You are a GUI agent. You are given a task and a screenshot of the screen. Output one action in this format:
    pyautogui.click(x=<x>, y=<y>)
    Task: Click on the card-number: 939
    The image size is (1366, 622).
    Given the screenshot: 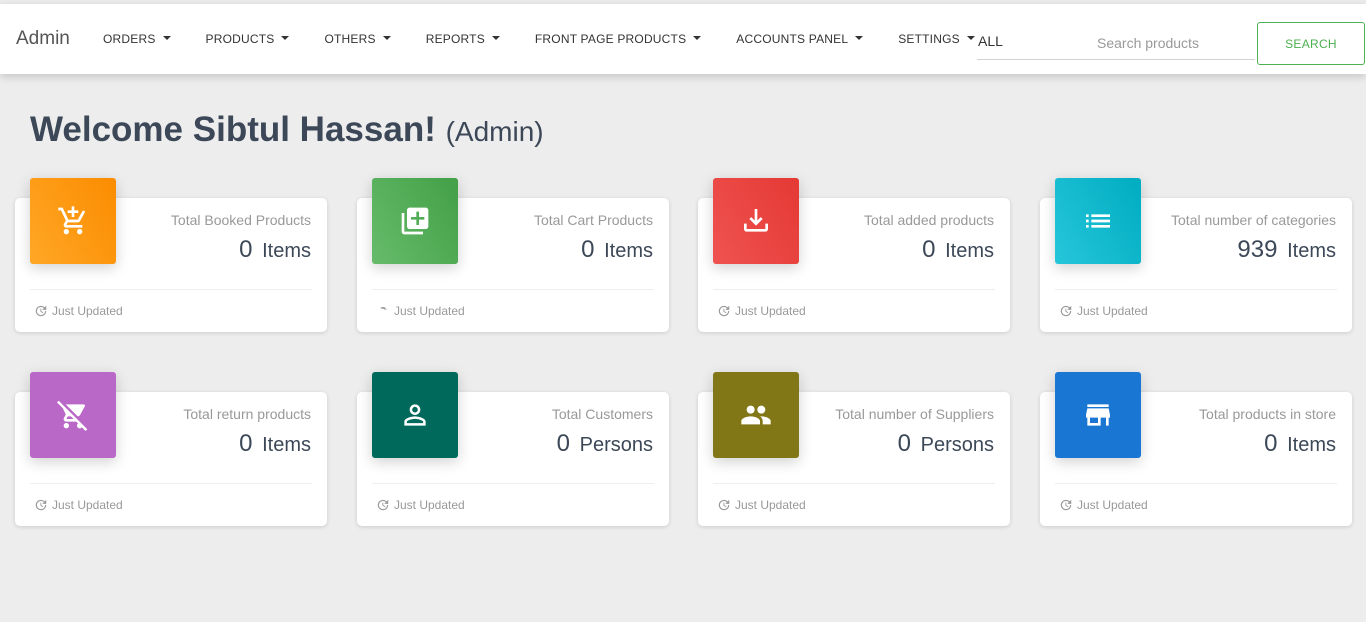 What is the action you would take?
    pyautogui.click(x=1257, y=249)
    